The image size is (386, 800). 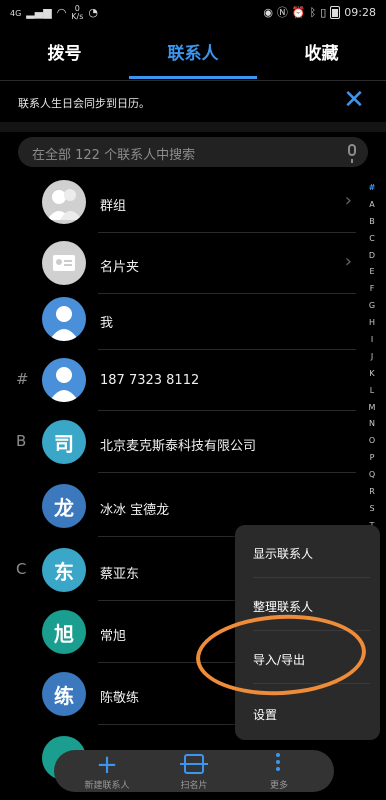 What do you see at coordinates (372, 222) in the screenshot?
I see `alphabet-index-item: B` at bounding box center [372, 222].